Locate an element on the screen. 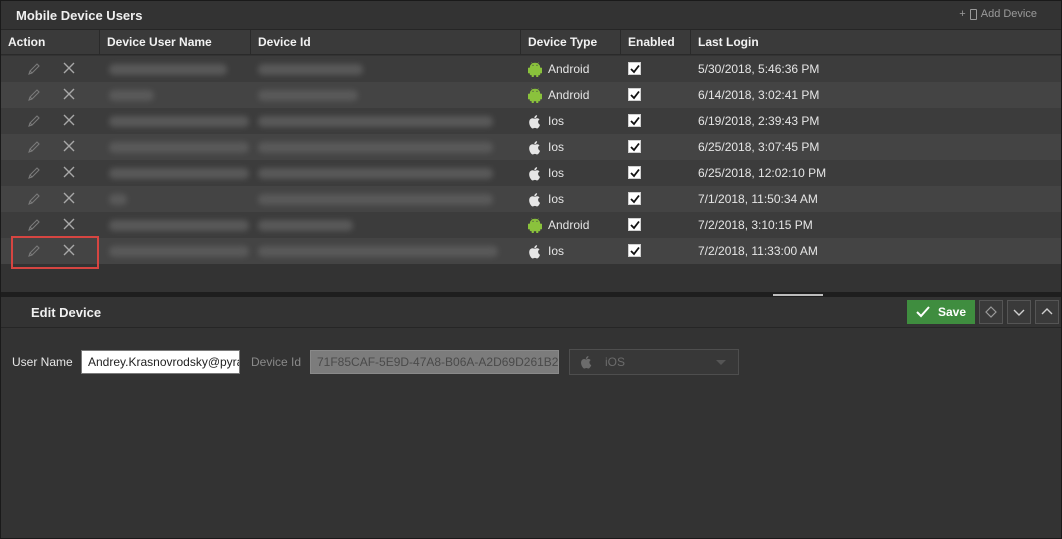 This screenshot has width=1062, height=539. last-login-cell: 5/30/2018, 5:46:36 PM is located at coordinates (759, 69).